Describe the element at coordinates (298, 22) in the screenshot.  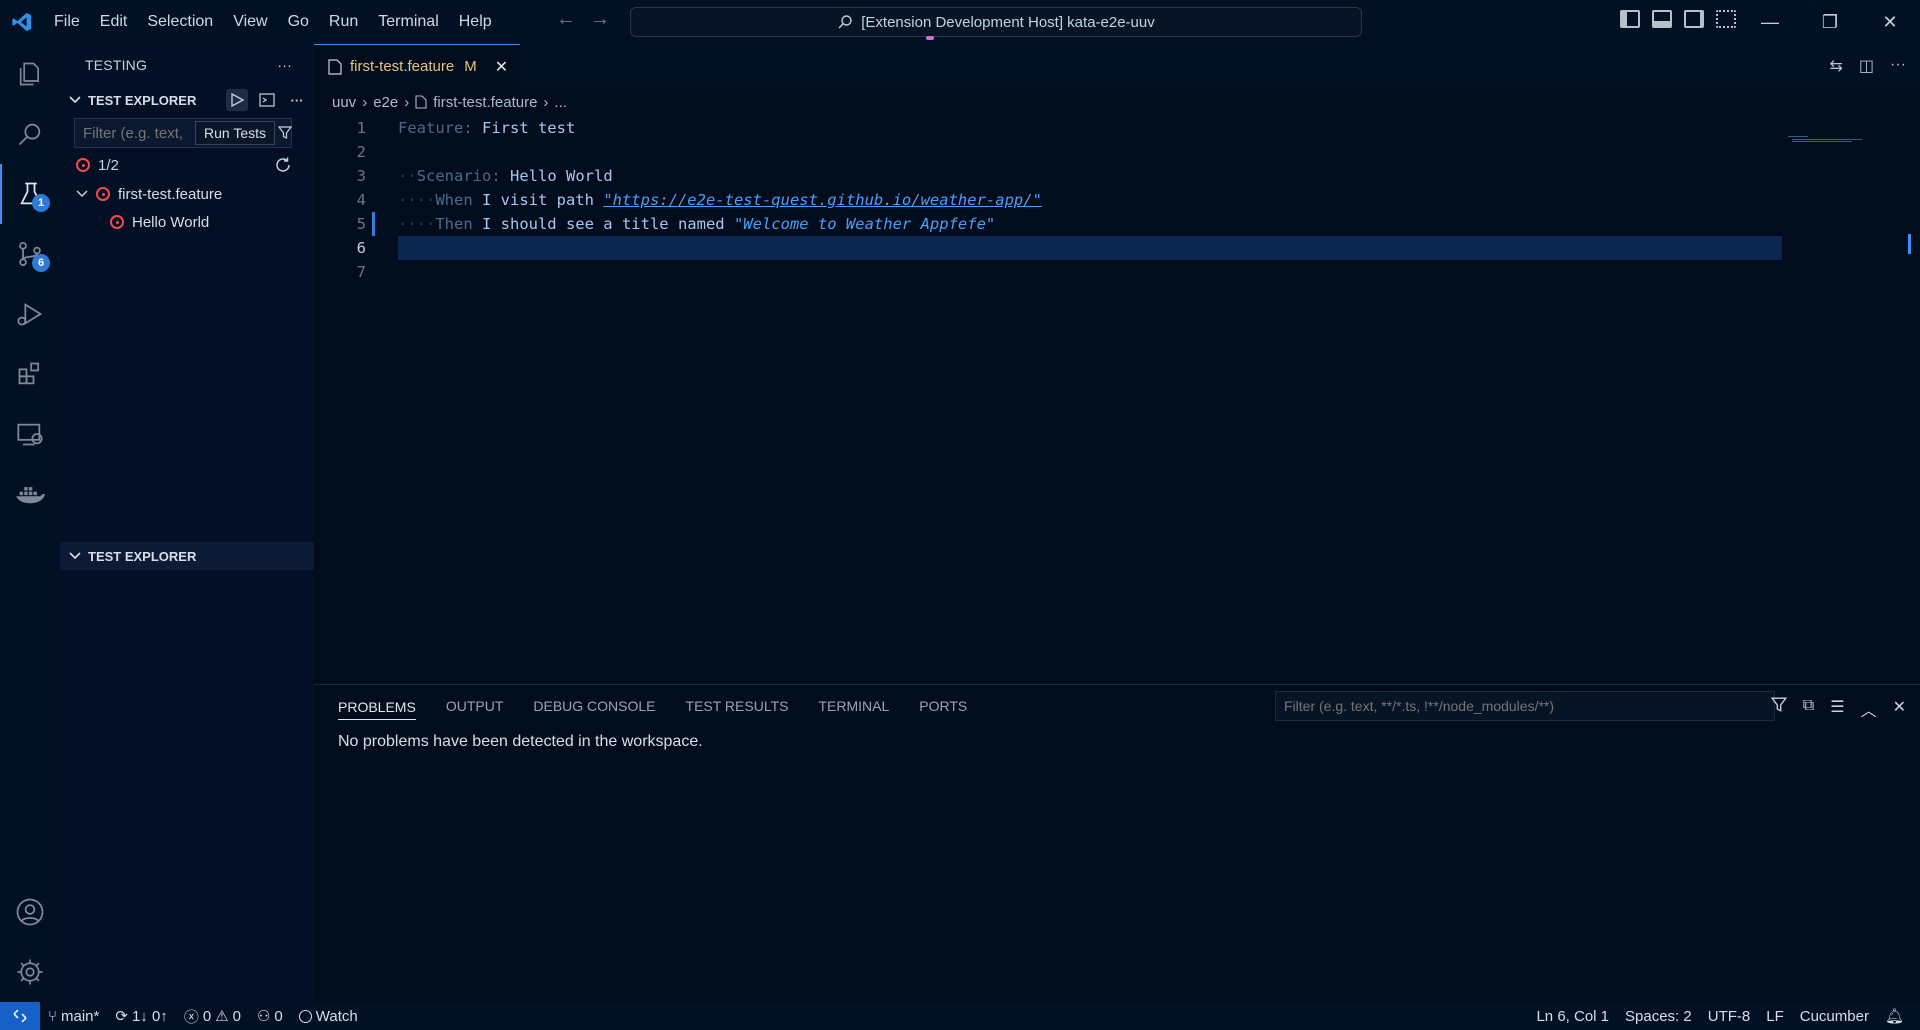
I see `menu-go: Go` at that location.